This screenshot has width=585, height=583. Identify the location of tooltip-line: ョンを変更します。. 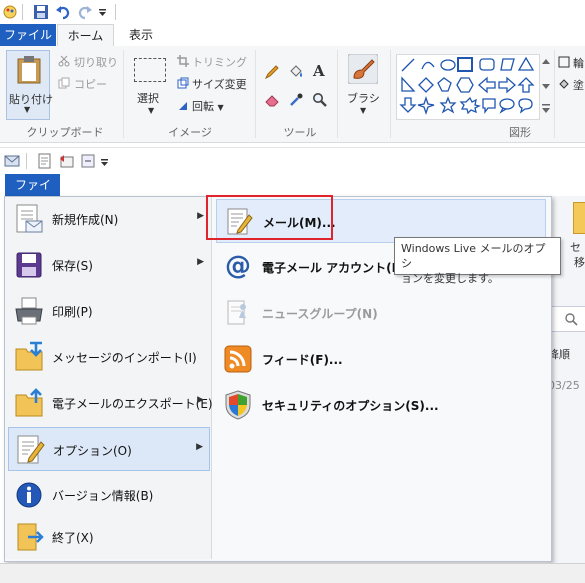
(450, 278).